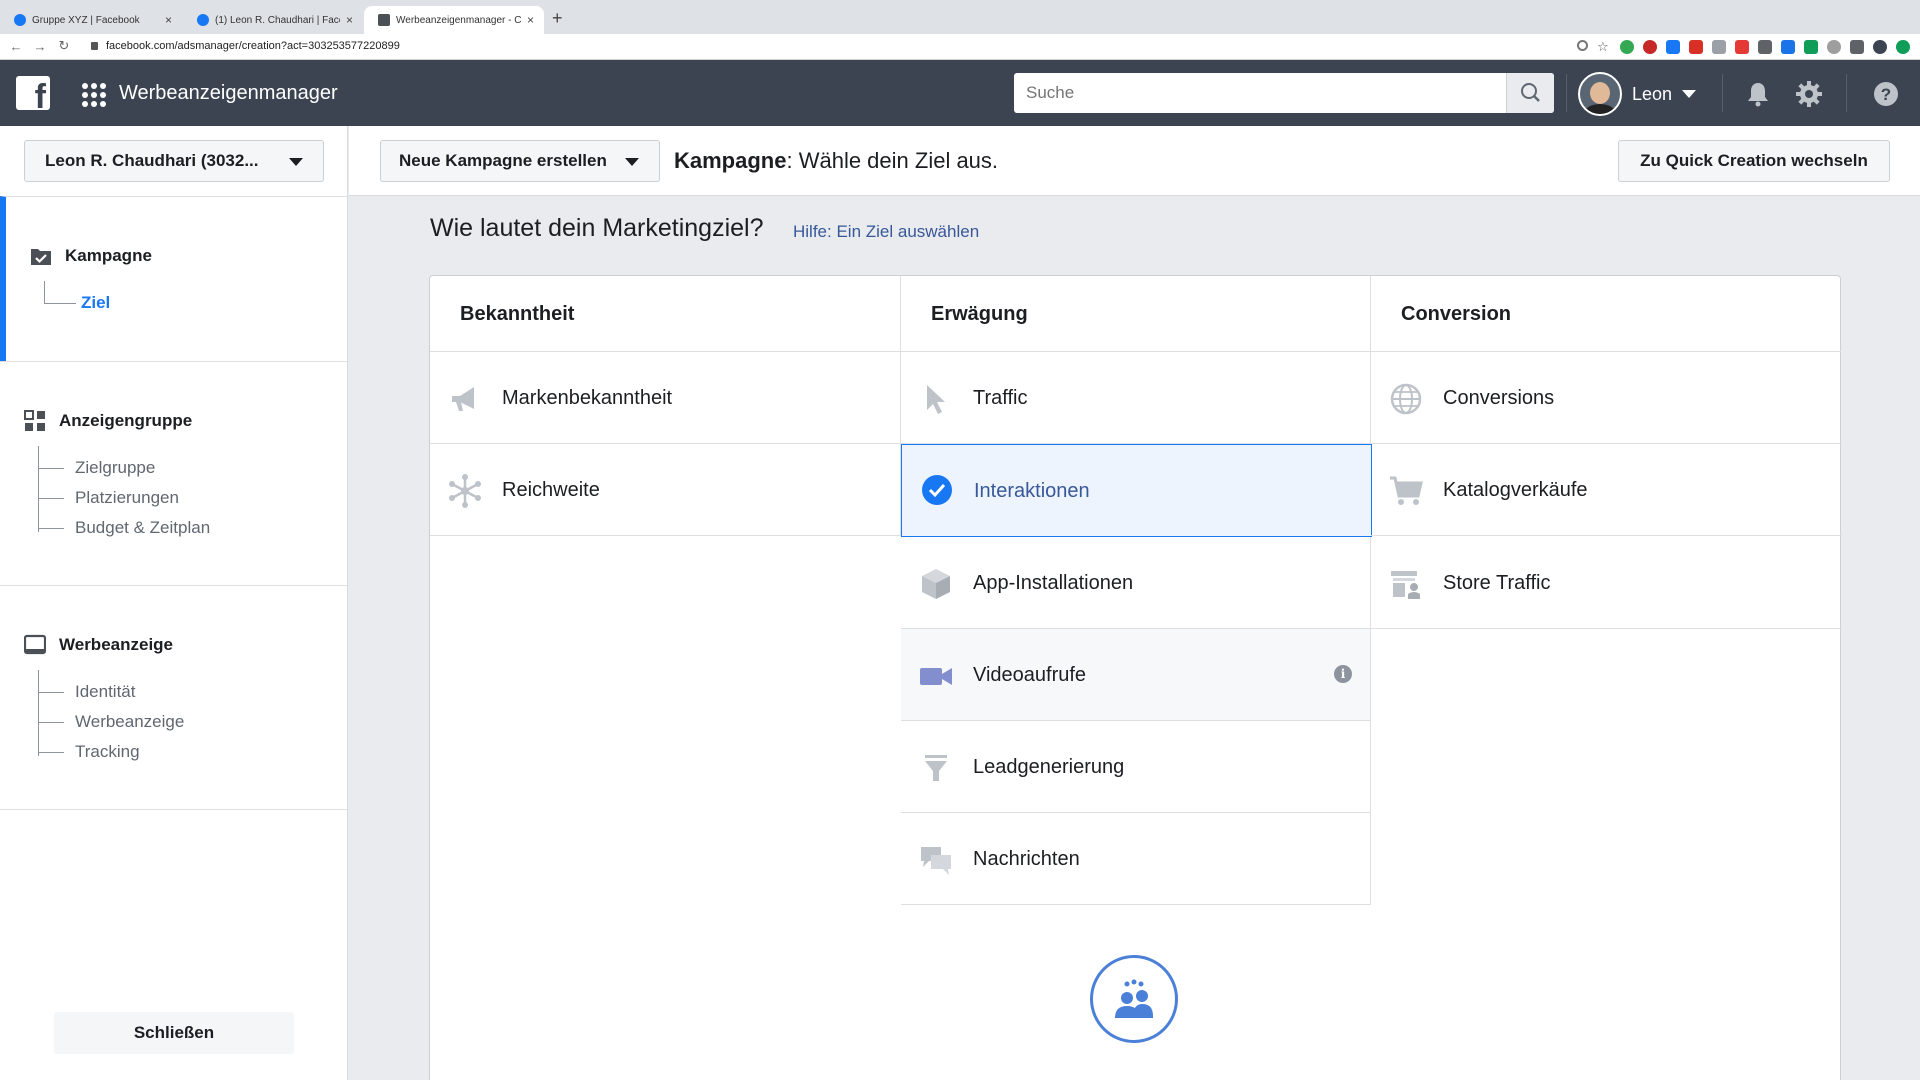 This screenshot has height=1080, width=1920. What do you see at coordinates (960, 93) in the screenshot?
I see `ads-manager-top-bar: f Werbeanzeigenmanager Leon` at bounding box center [960, 93].